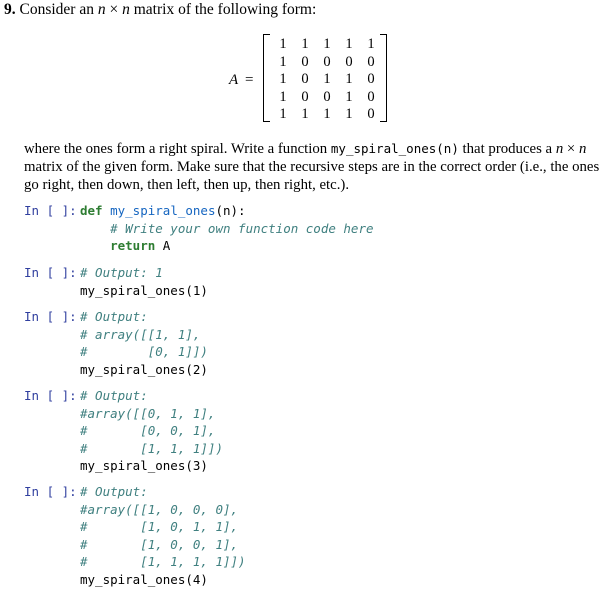 The height and width of the screenshot is (595, 601). I want to click on code-text: A, so click(163, 246).